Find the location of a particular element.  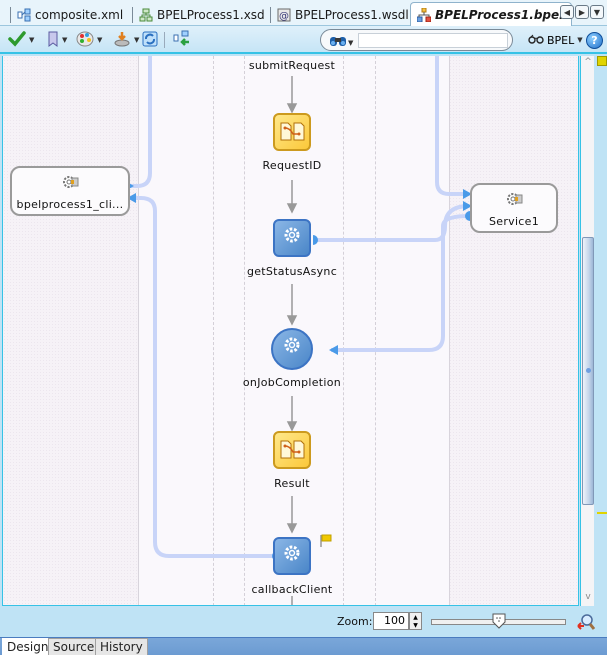

grip-icon is located at coordinates (588, 370).